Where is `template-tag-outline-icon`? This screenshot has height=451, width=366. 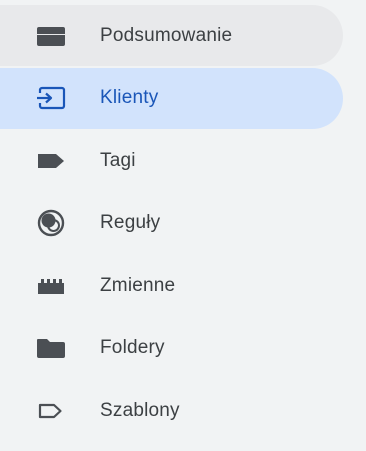 template-tag-outline-icon is located at coordinates (51, 411).